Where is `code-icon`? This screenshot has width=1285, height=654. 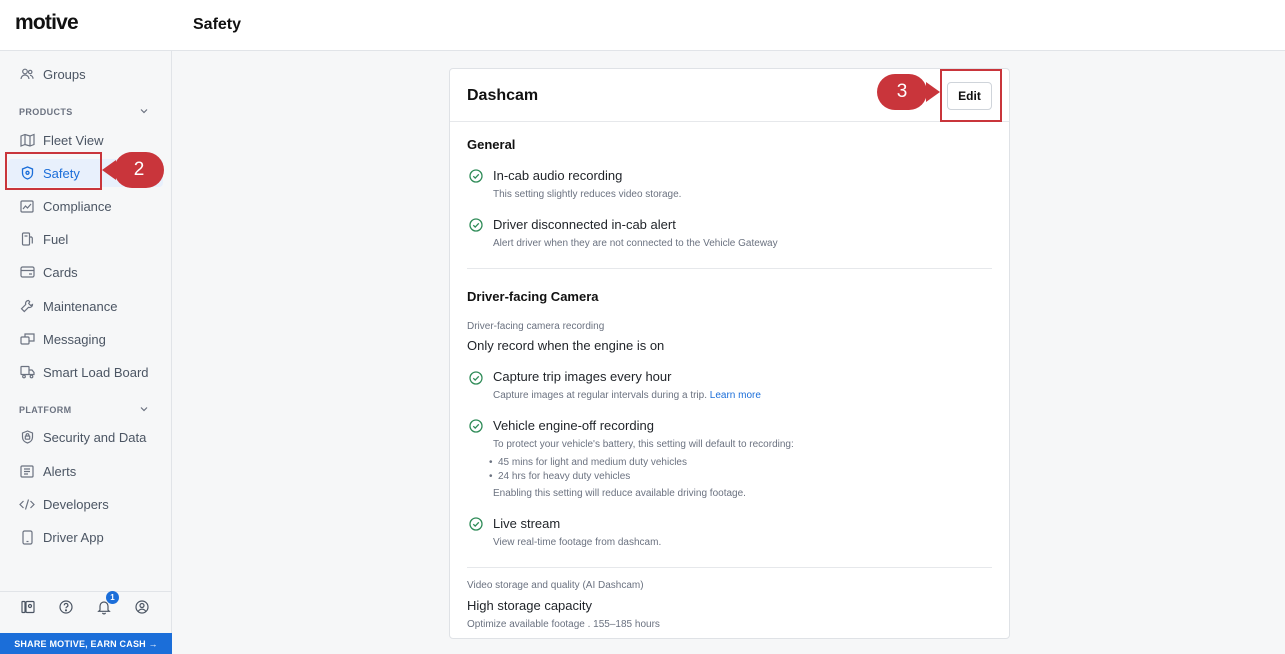 code-icon is located at coordinates (27, 504).